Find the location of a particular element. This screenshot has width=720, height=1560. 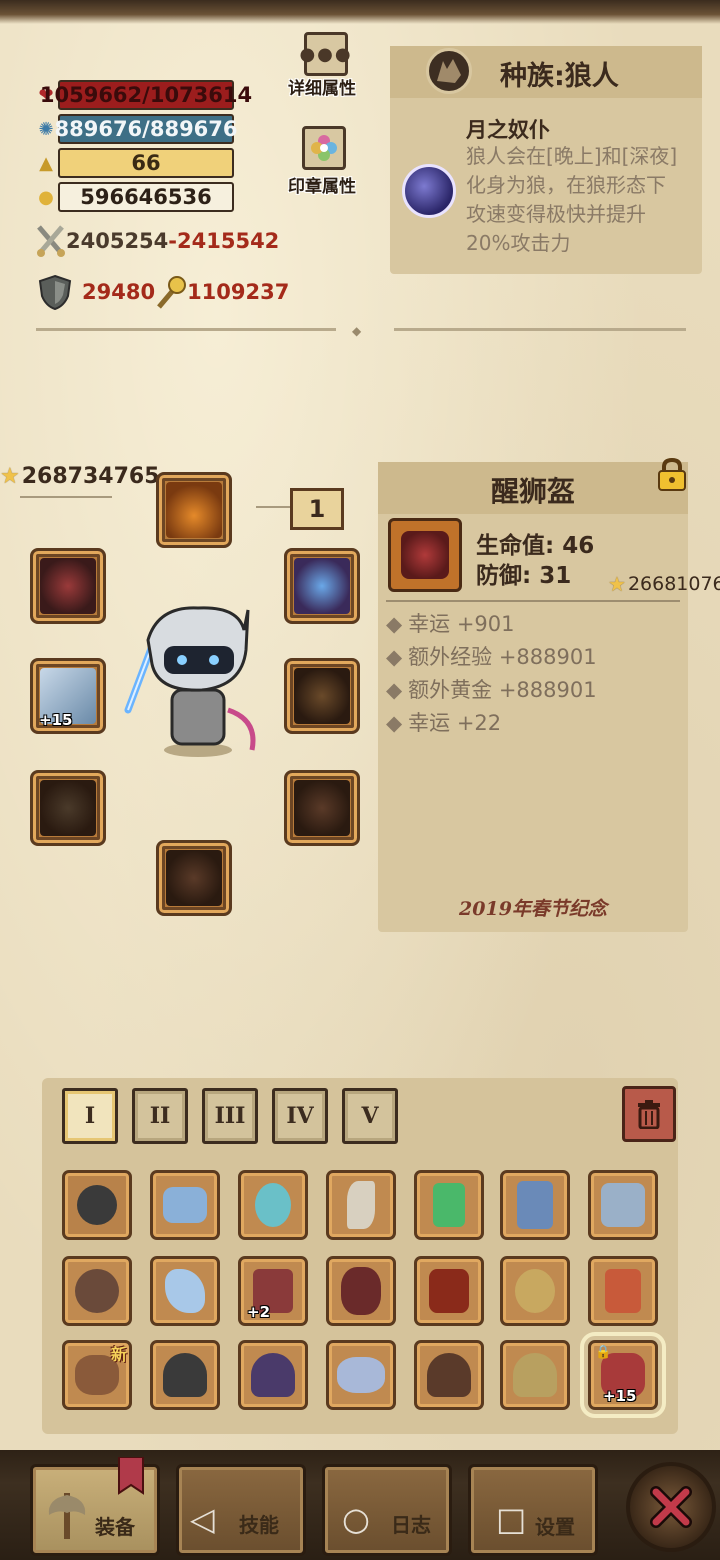

swords-icon is located at coordinates (51, 241).